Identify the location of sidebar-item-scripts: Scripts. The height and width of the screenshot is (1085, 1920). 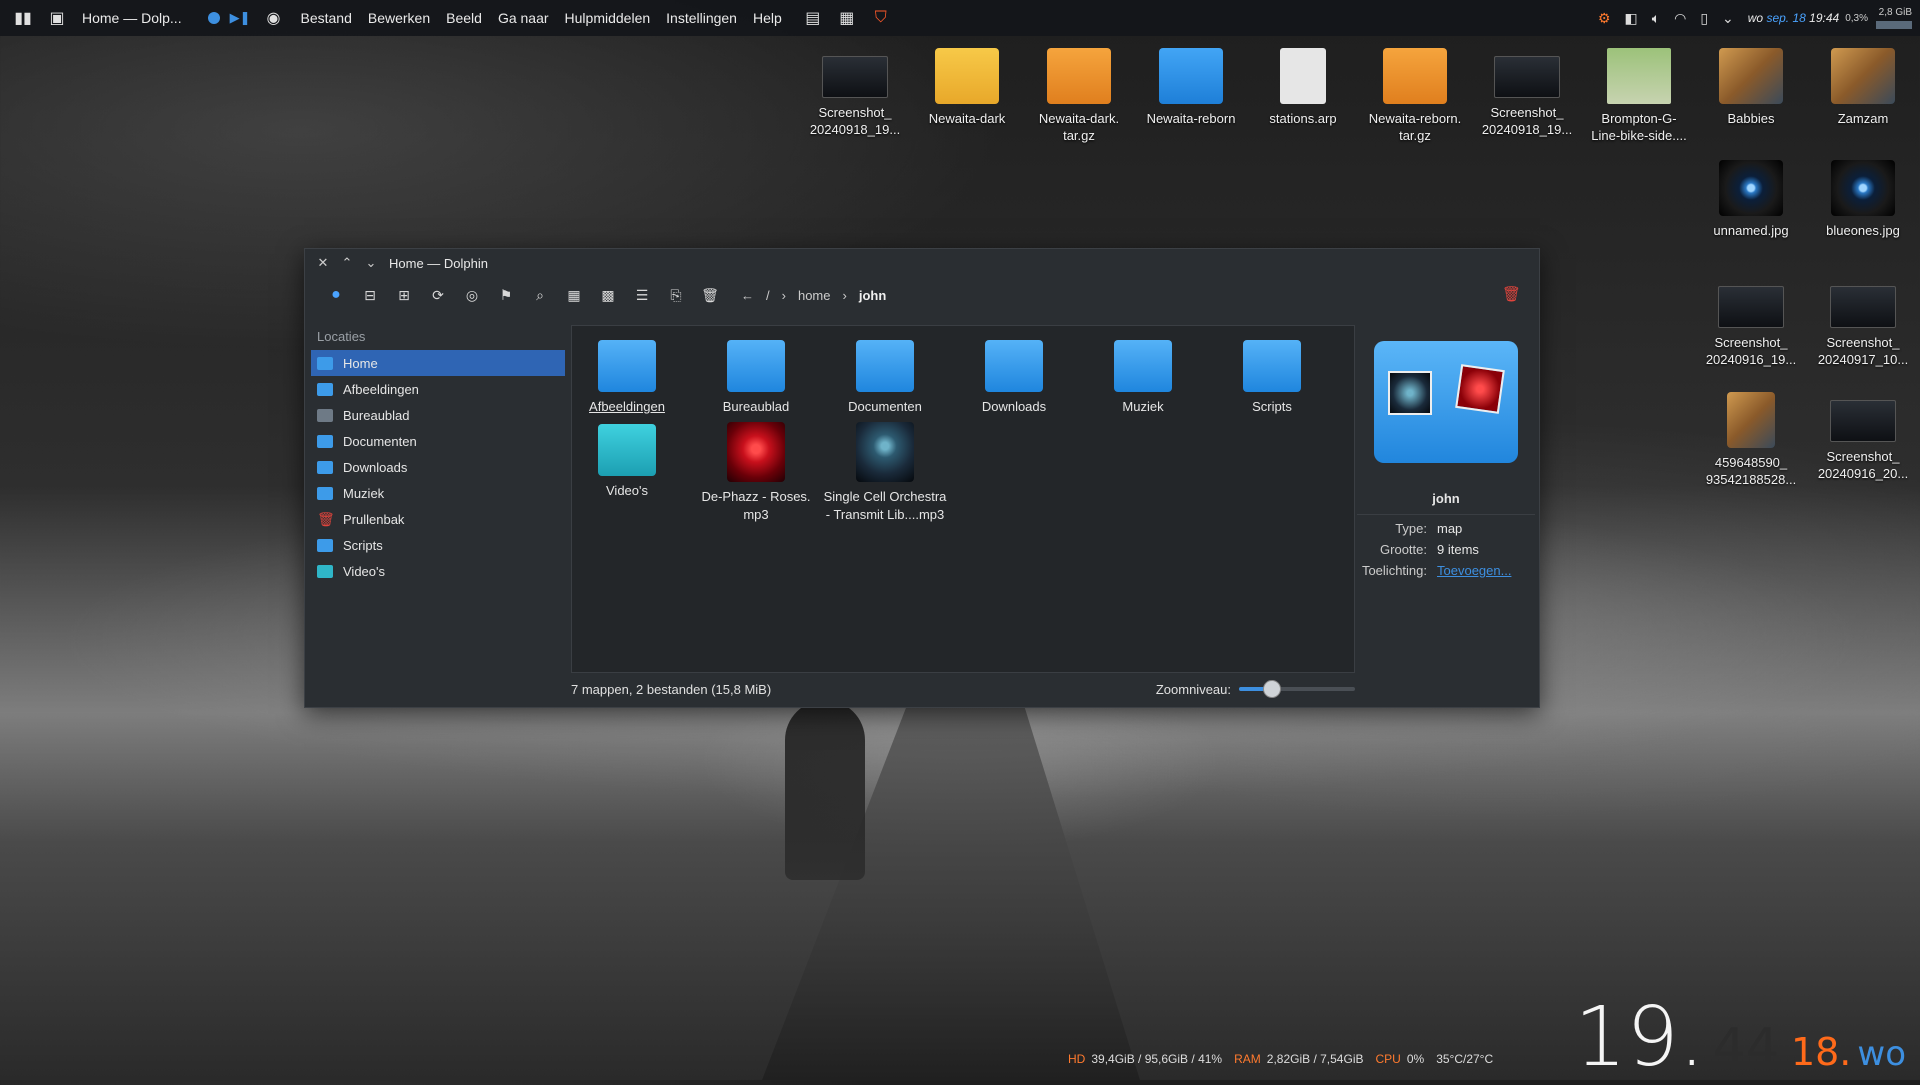
(438, 545).